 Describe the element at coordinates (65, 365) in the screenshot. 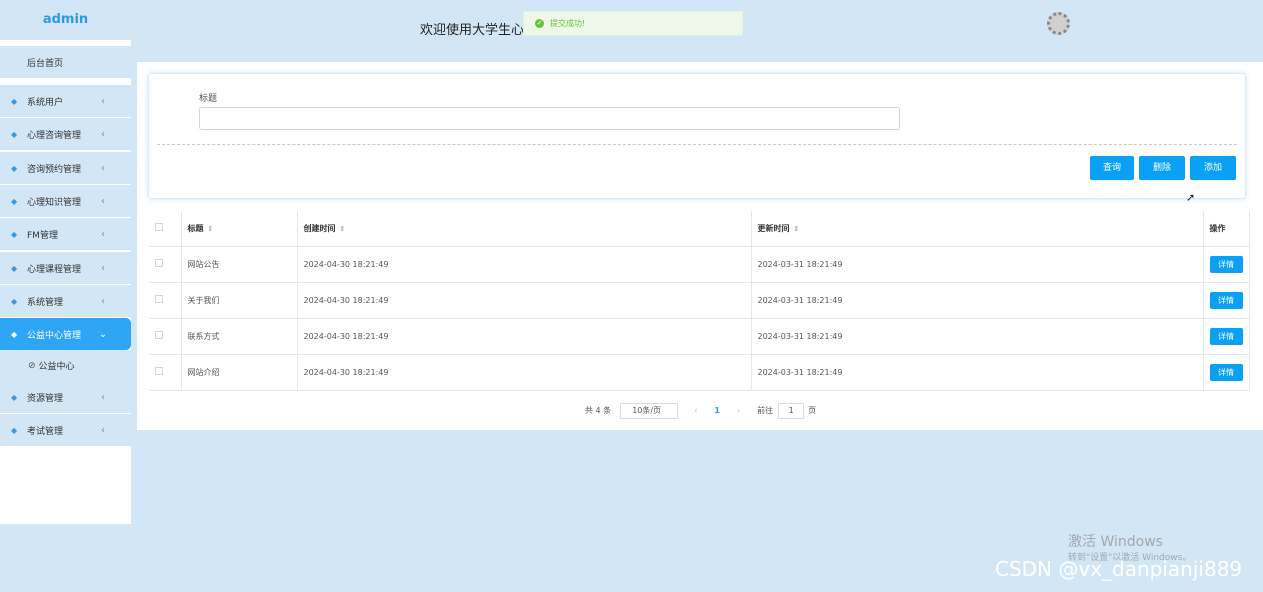

I see `sidebar-subitem-charity-center: ⊘ 公益中心` at that location.